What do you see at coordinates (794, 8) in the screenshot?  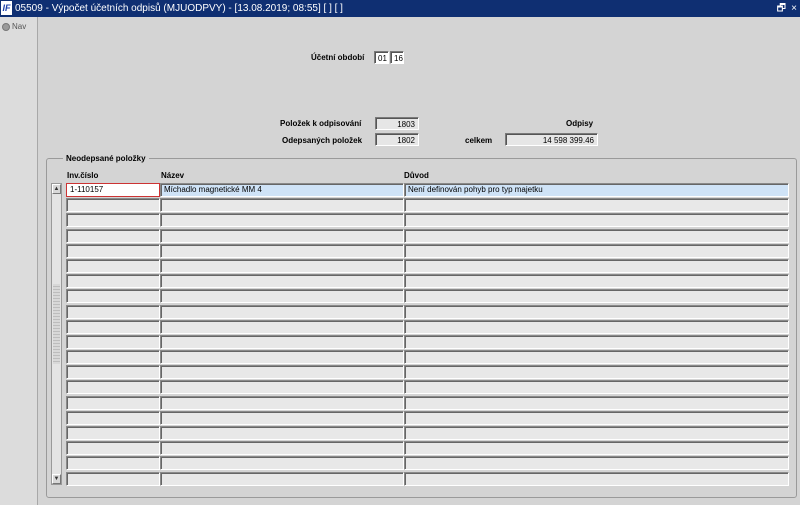 I see `close-icon: ×` at bounding box center [794, 8].